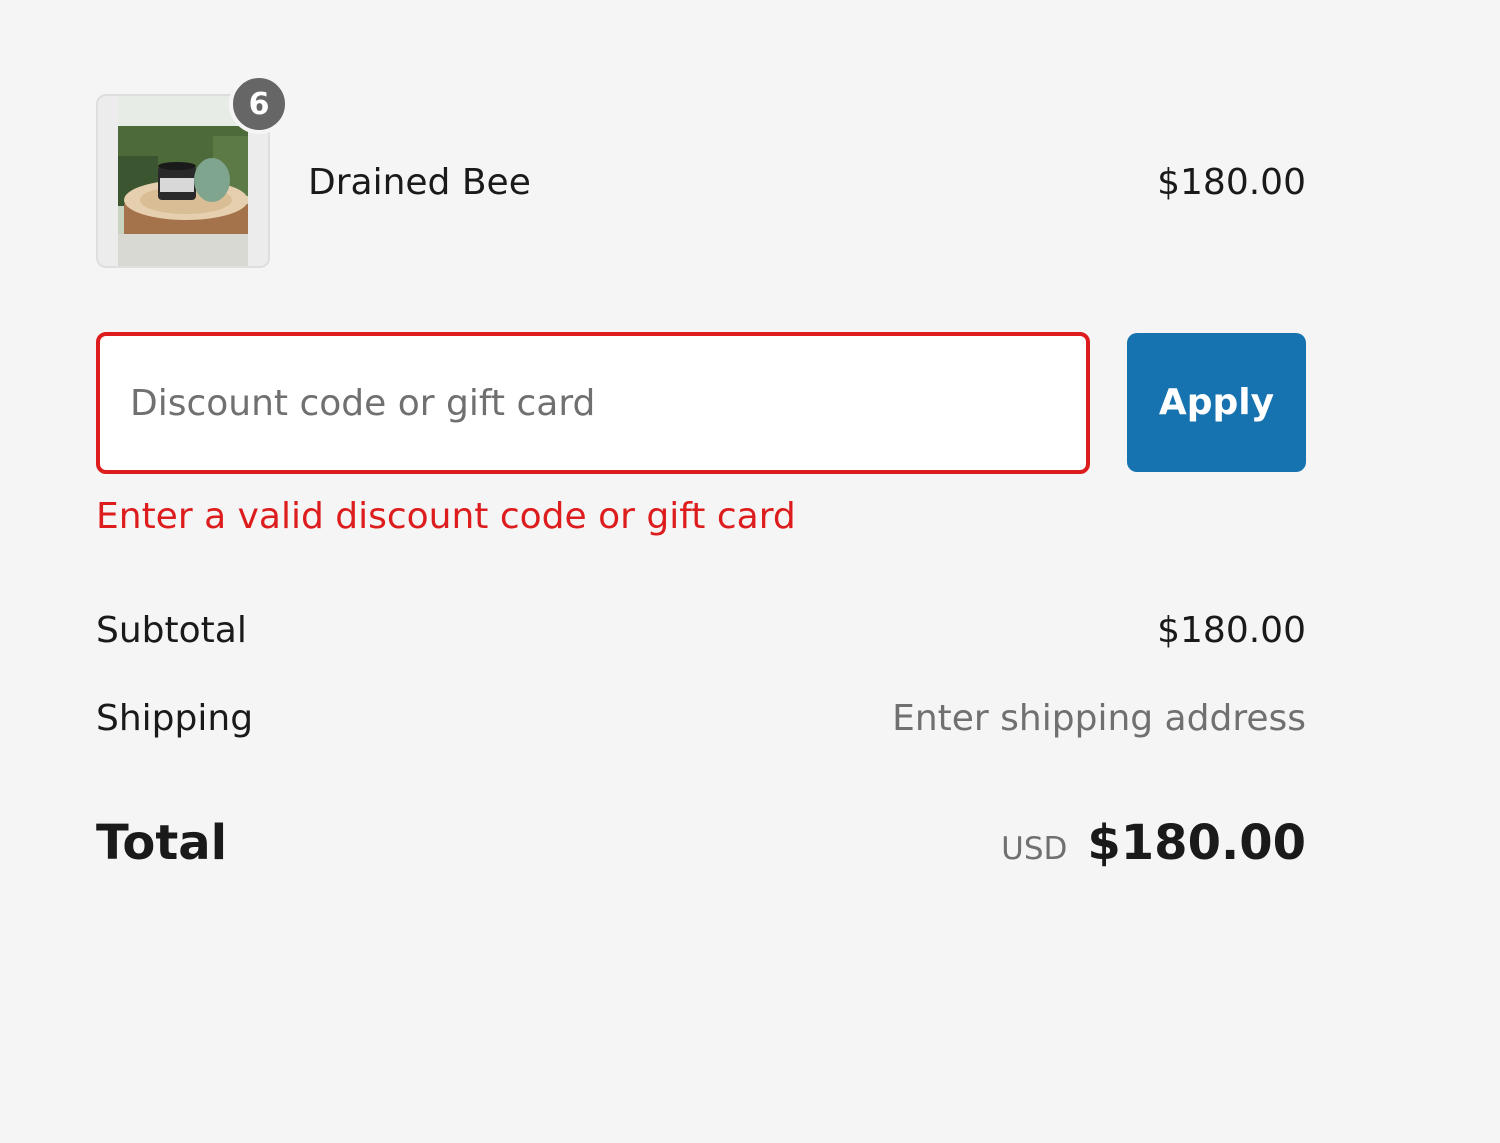 The image size is (1500, 1143). Describe the element at coordinates (171, 630) in the screenshot. I see `subtotal-label: Subtotal` at that location.